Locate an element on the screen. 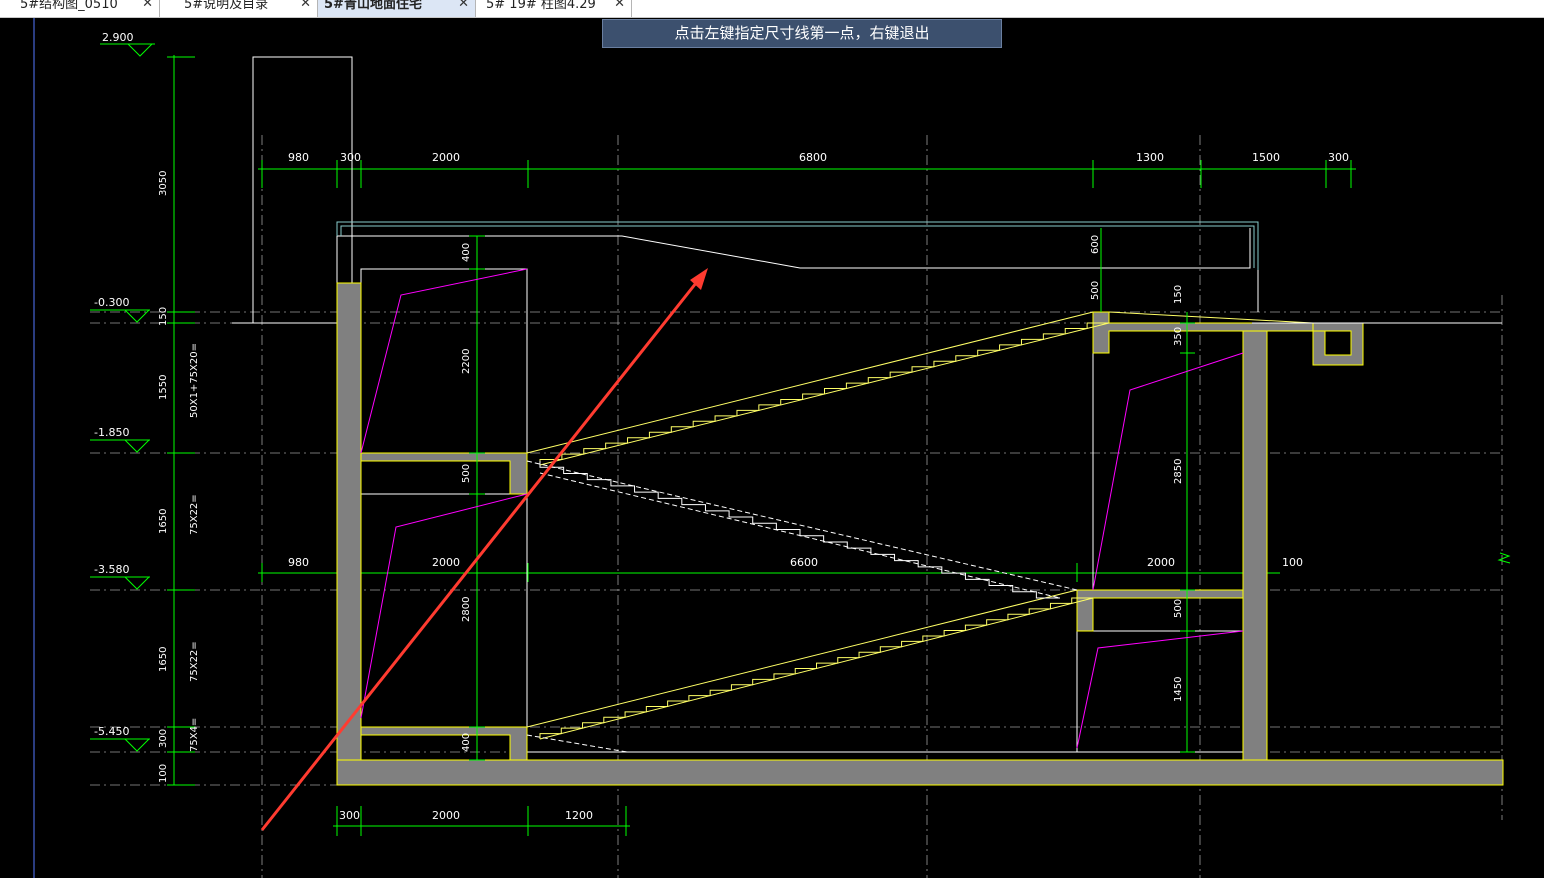  elevation-label: -3.580 is located at coordinates (111, 569).